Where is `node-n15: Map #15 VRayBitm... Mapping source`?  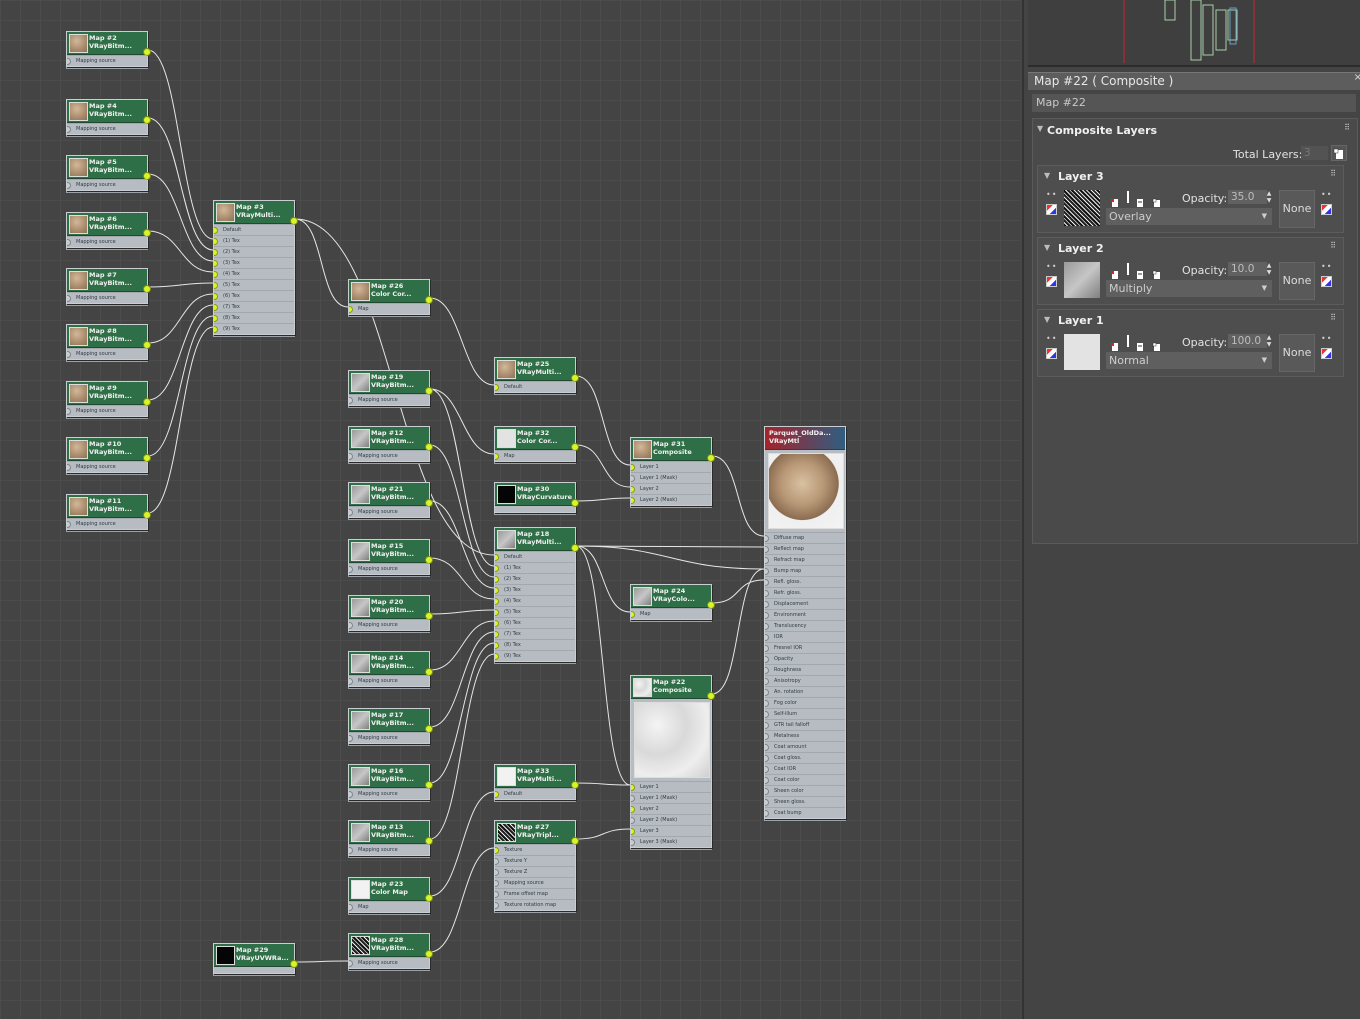
node-n15: Map #15 VRayBitm... Mapping source is located at coordinates (390, 557).